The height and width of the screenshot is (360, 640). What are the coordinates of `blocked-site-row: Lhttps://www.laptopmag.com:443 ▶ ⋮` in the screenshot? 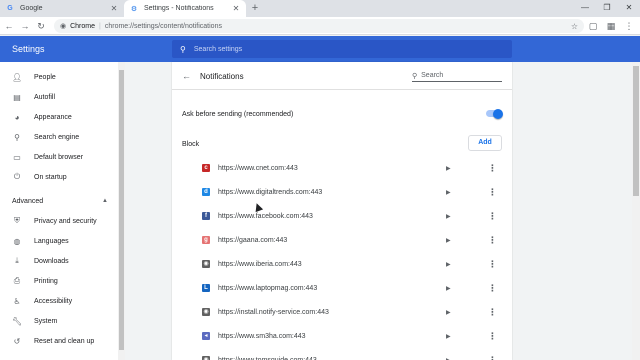 It's located at (342, 288).